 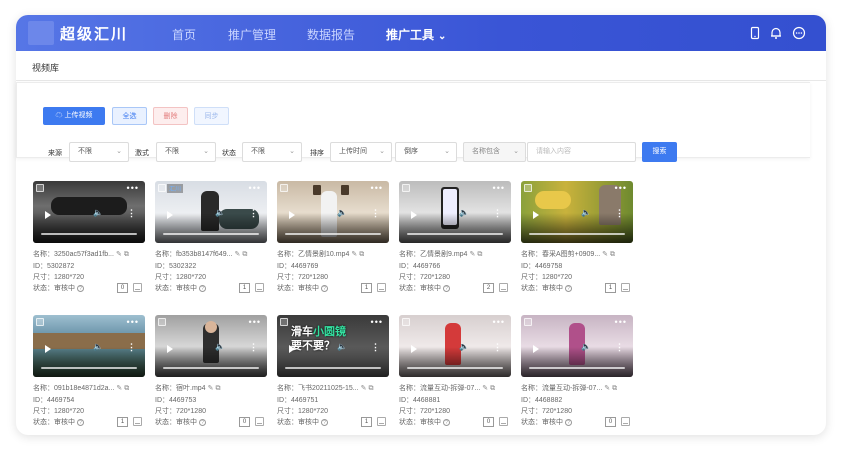 What do you see at coordinates (494, 152) in the screenshot?
I see `name-match-select: 名称包含 ⌄` at bounding box center [494, 152].